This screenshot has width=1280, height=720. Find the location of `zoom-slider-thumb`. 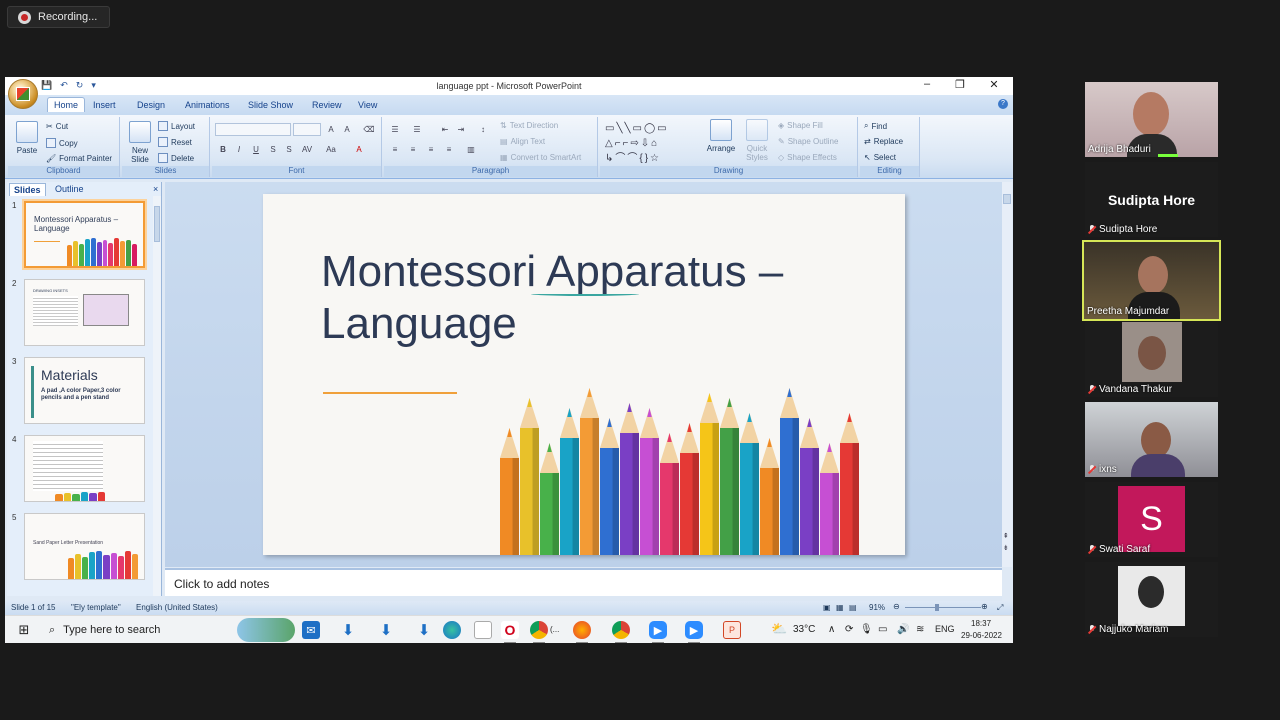

zoom-slider-thumb is located at coordinates (937, 607).